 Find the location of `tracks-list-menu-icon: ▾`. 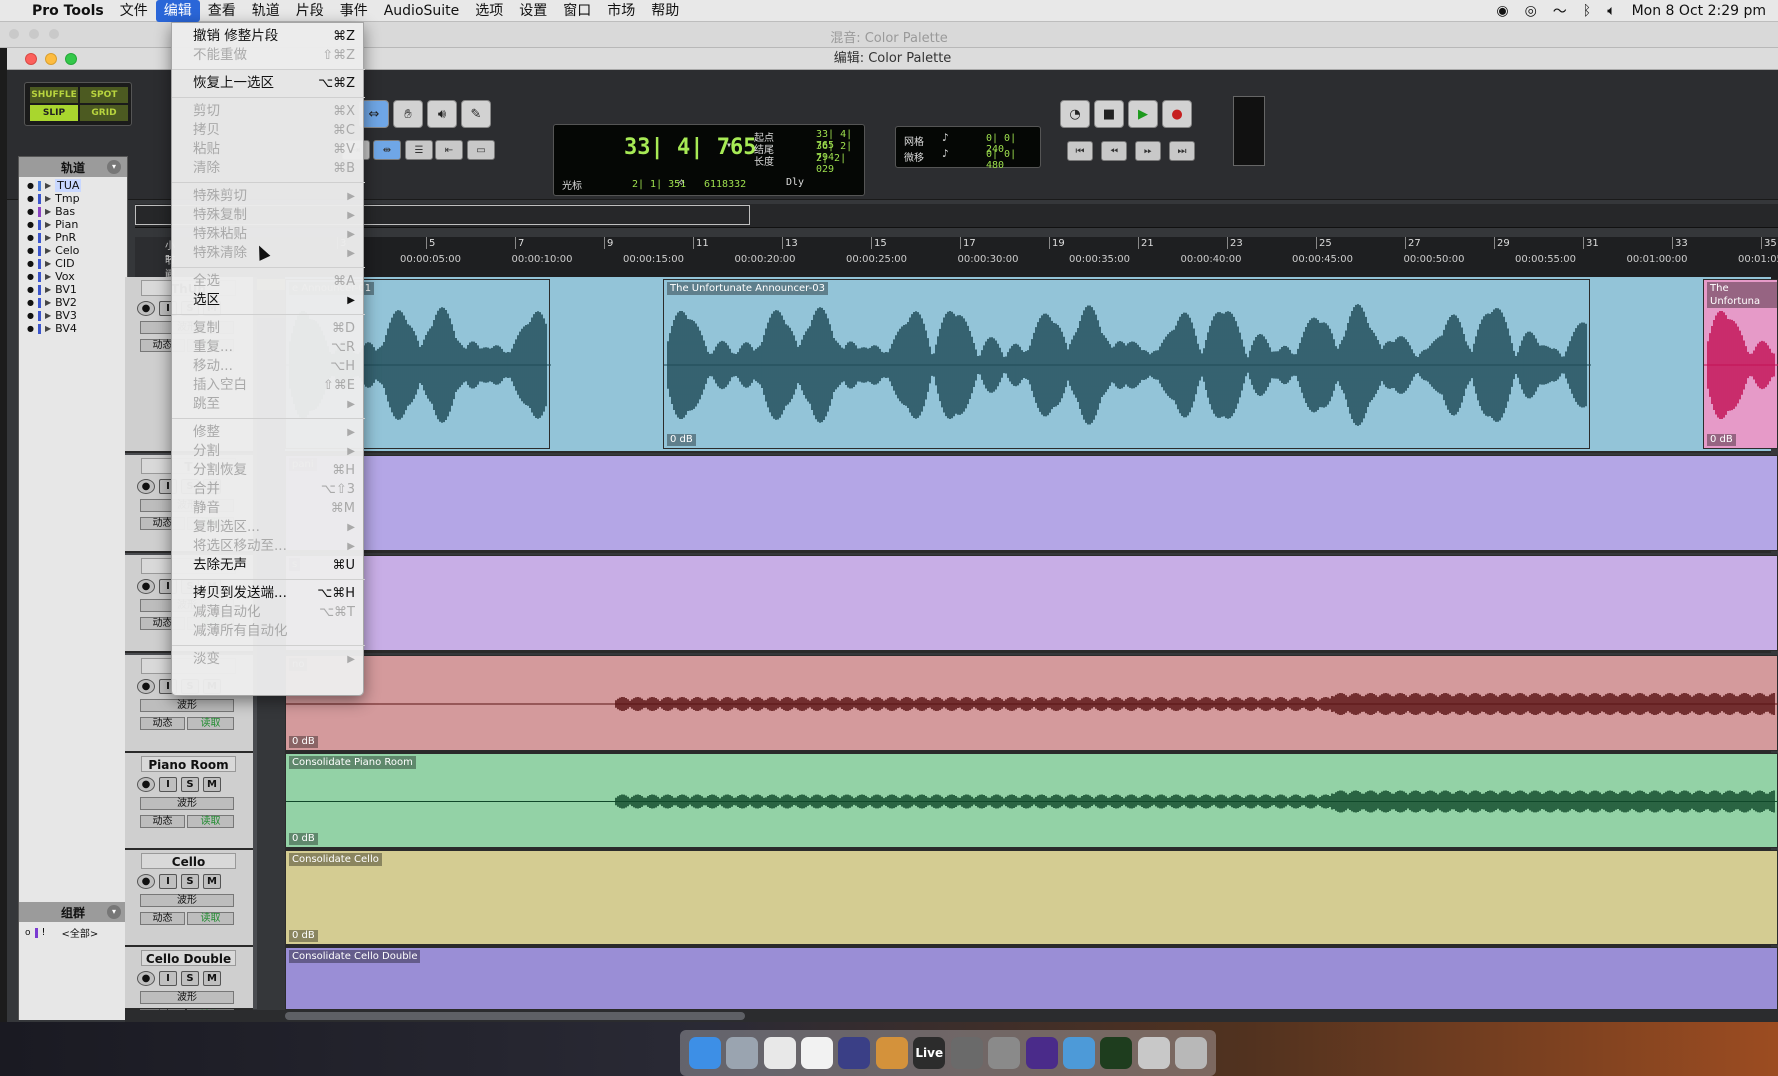

tracks-list-menu-icon: ▾ is located at coordinates (114, 167).